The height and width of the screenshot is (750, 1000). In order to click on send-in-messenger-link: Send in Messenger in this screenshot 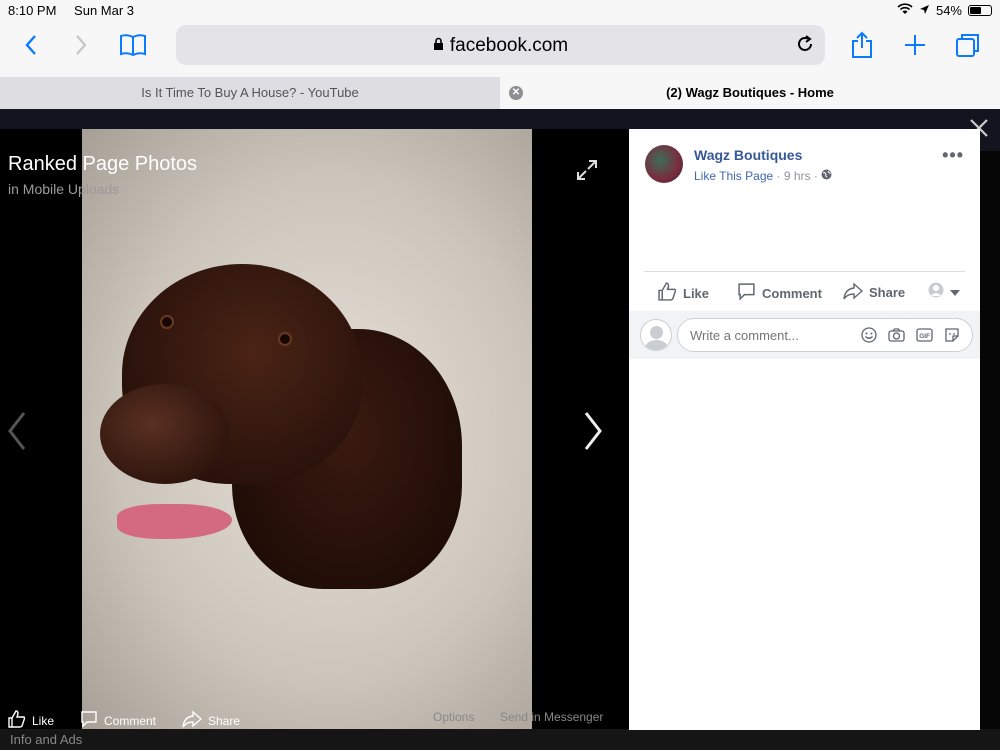, I will do `click(551, 717)`.